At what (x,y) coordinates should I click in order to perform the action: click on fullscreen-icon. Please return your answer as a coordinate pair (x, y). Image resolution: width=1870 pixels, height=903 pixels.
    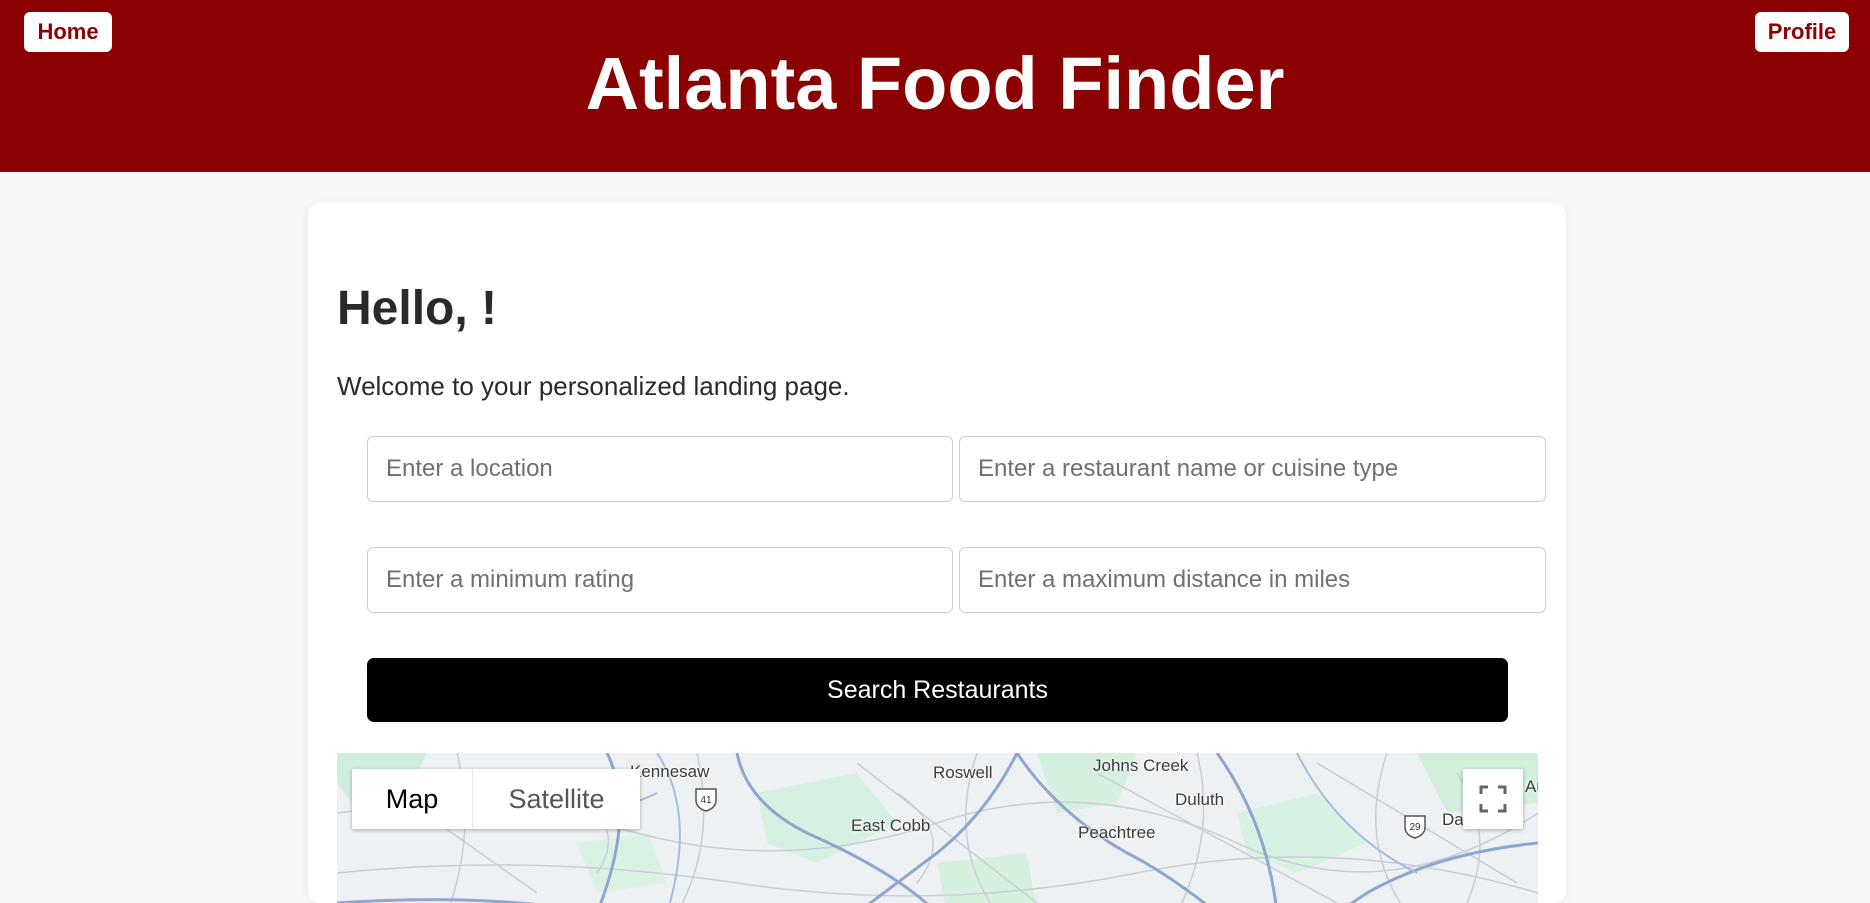
    Looking at the image, I should click on (1493, 799).